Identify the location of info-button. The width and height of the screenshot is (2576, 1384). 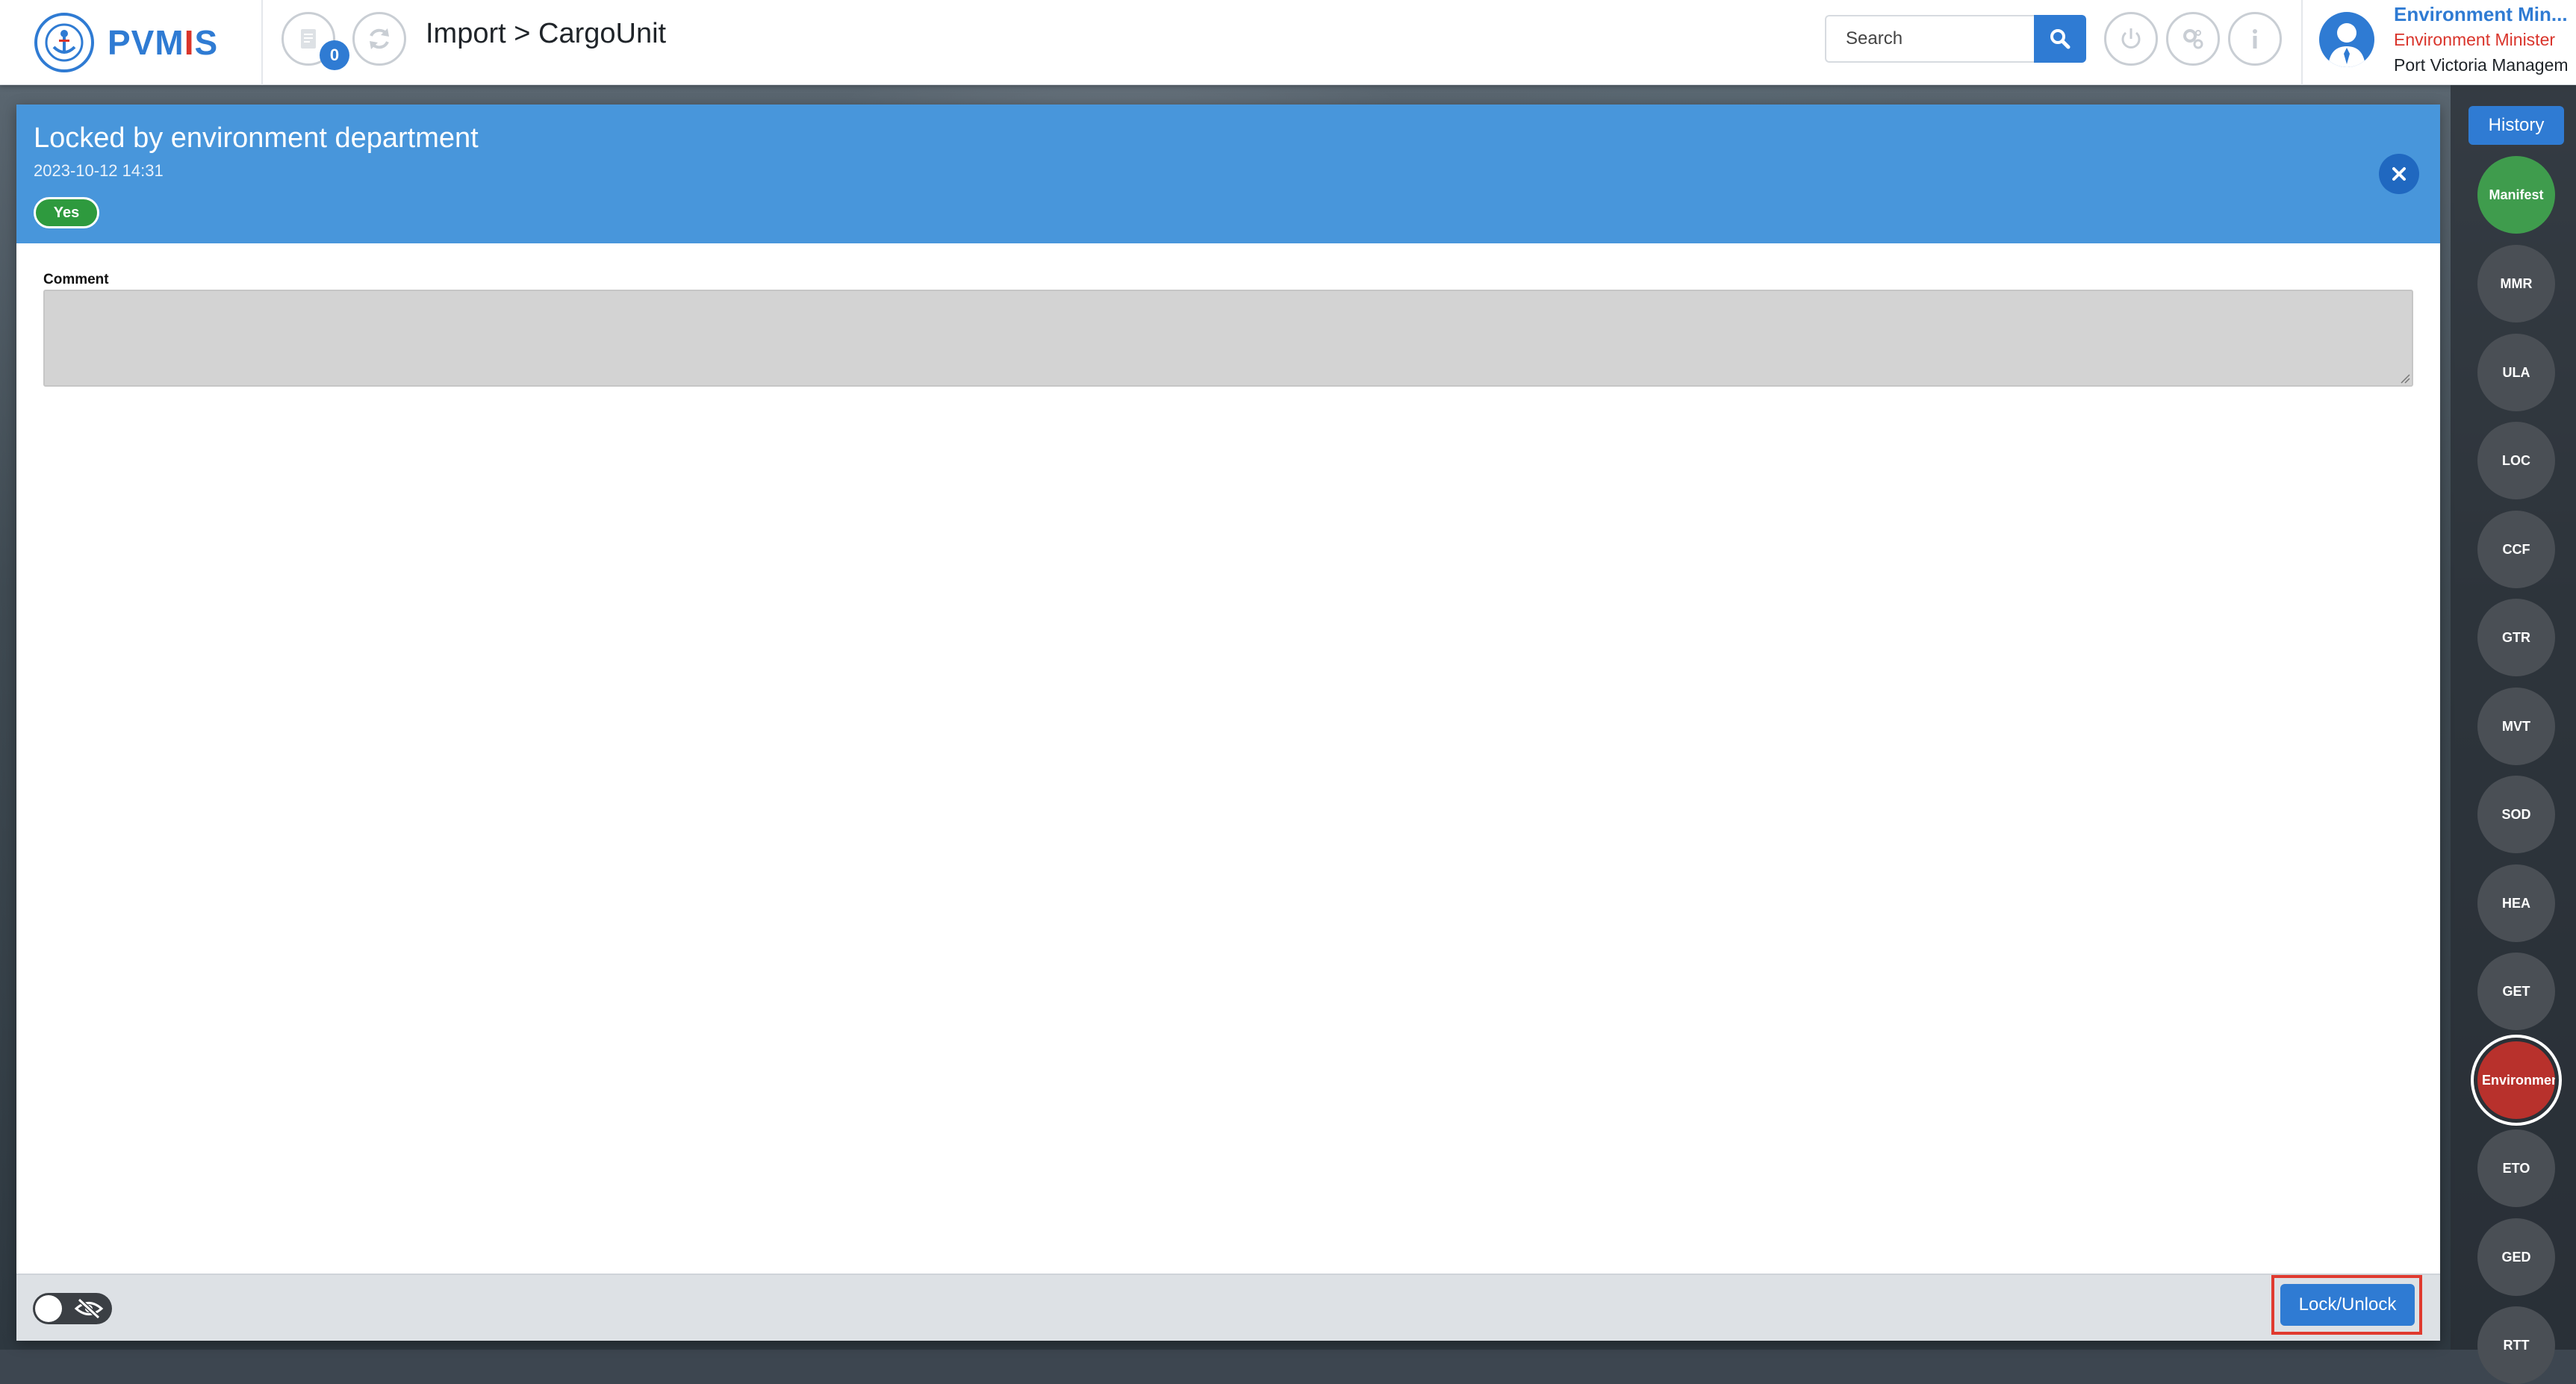
(2255, 39).